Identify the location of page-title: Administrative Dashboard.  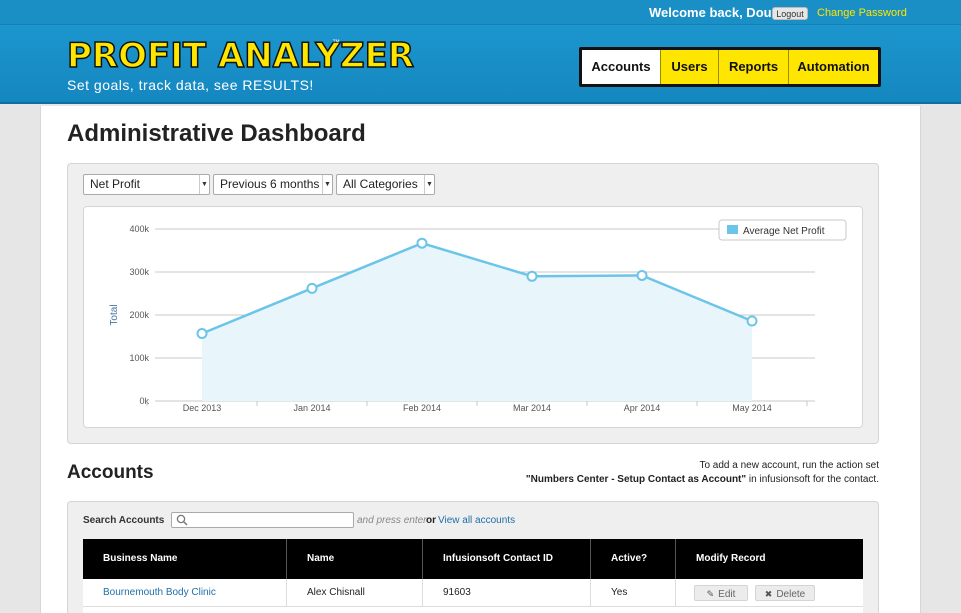
(216, 133).